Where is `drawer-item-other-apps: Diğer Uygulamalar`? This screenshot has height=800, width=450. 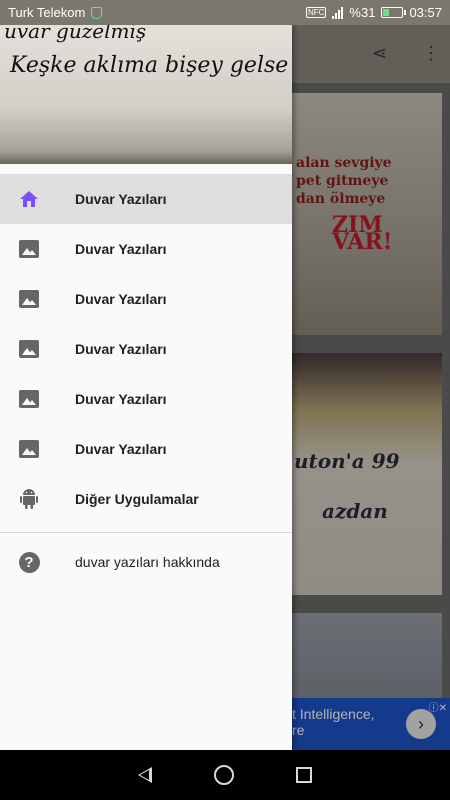 drawer-item-other-apps: Diğer Uygulamalar is located at coordinates (146, 499).